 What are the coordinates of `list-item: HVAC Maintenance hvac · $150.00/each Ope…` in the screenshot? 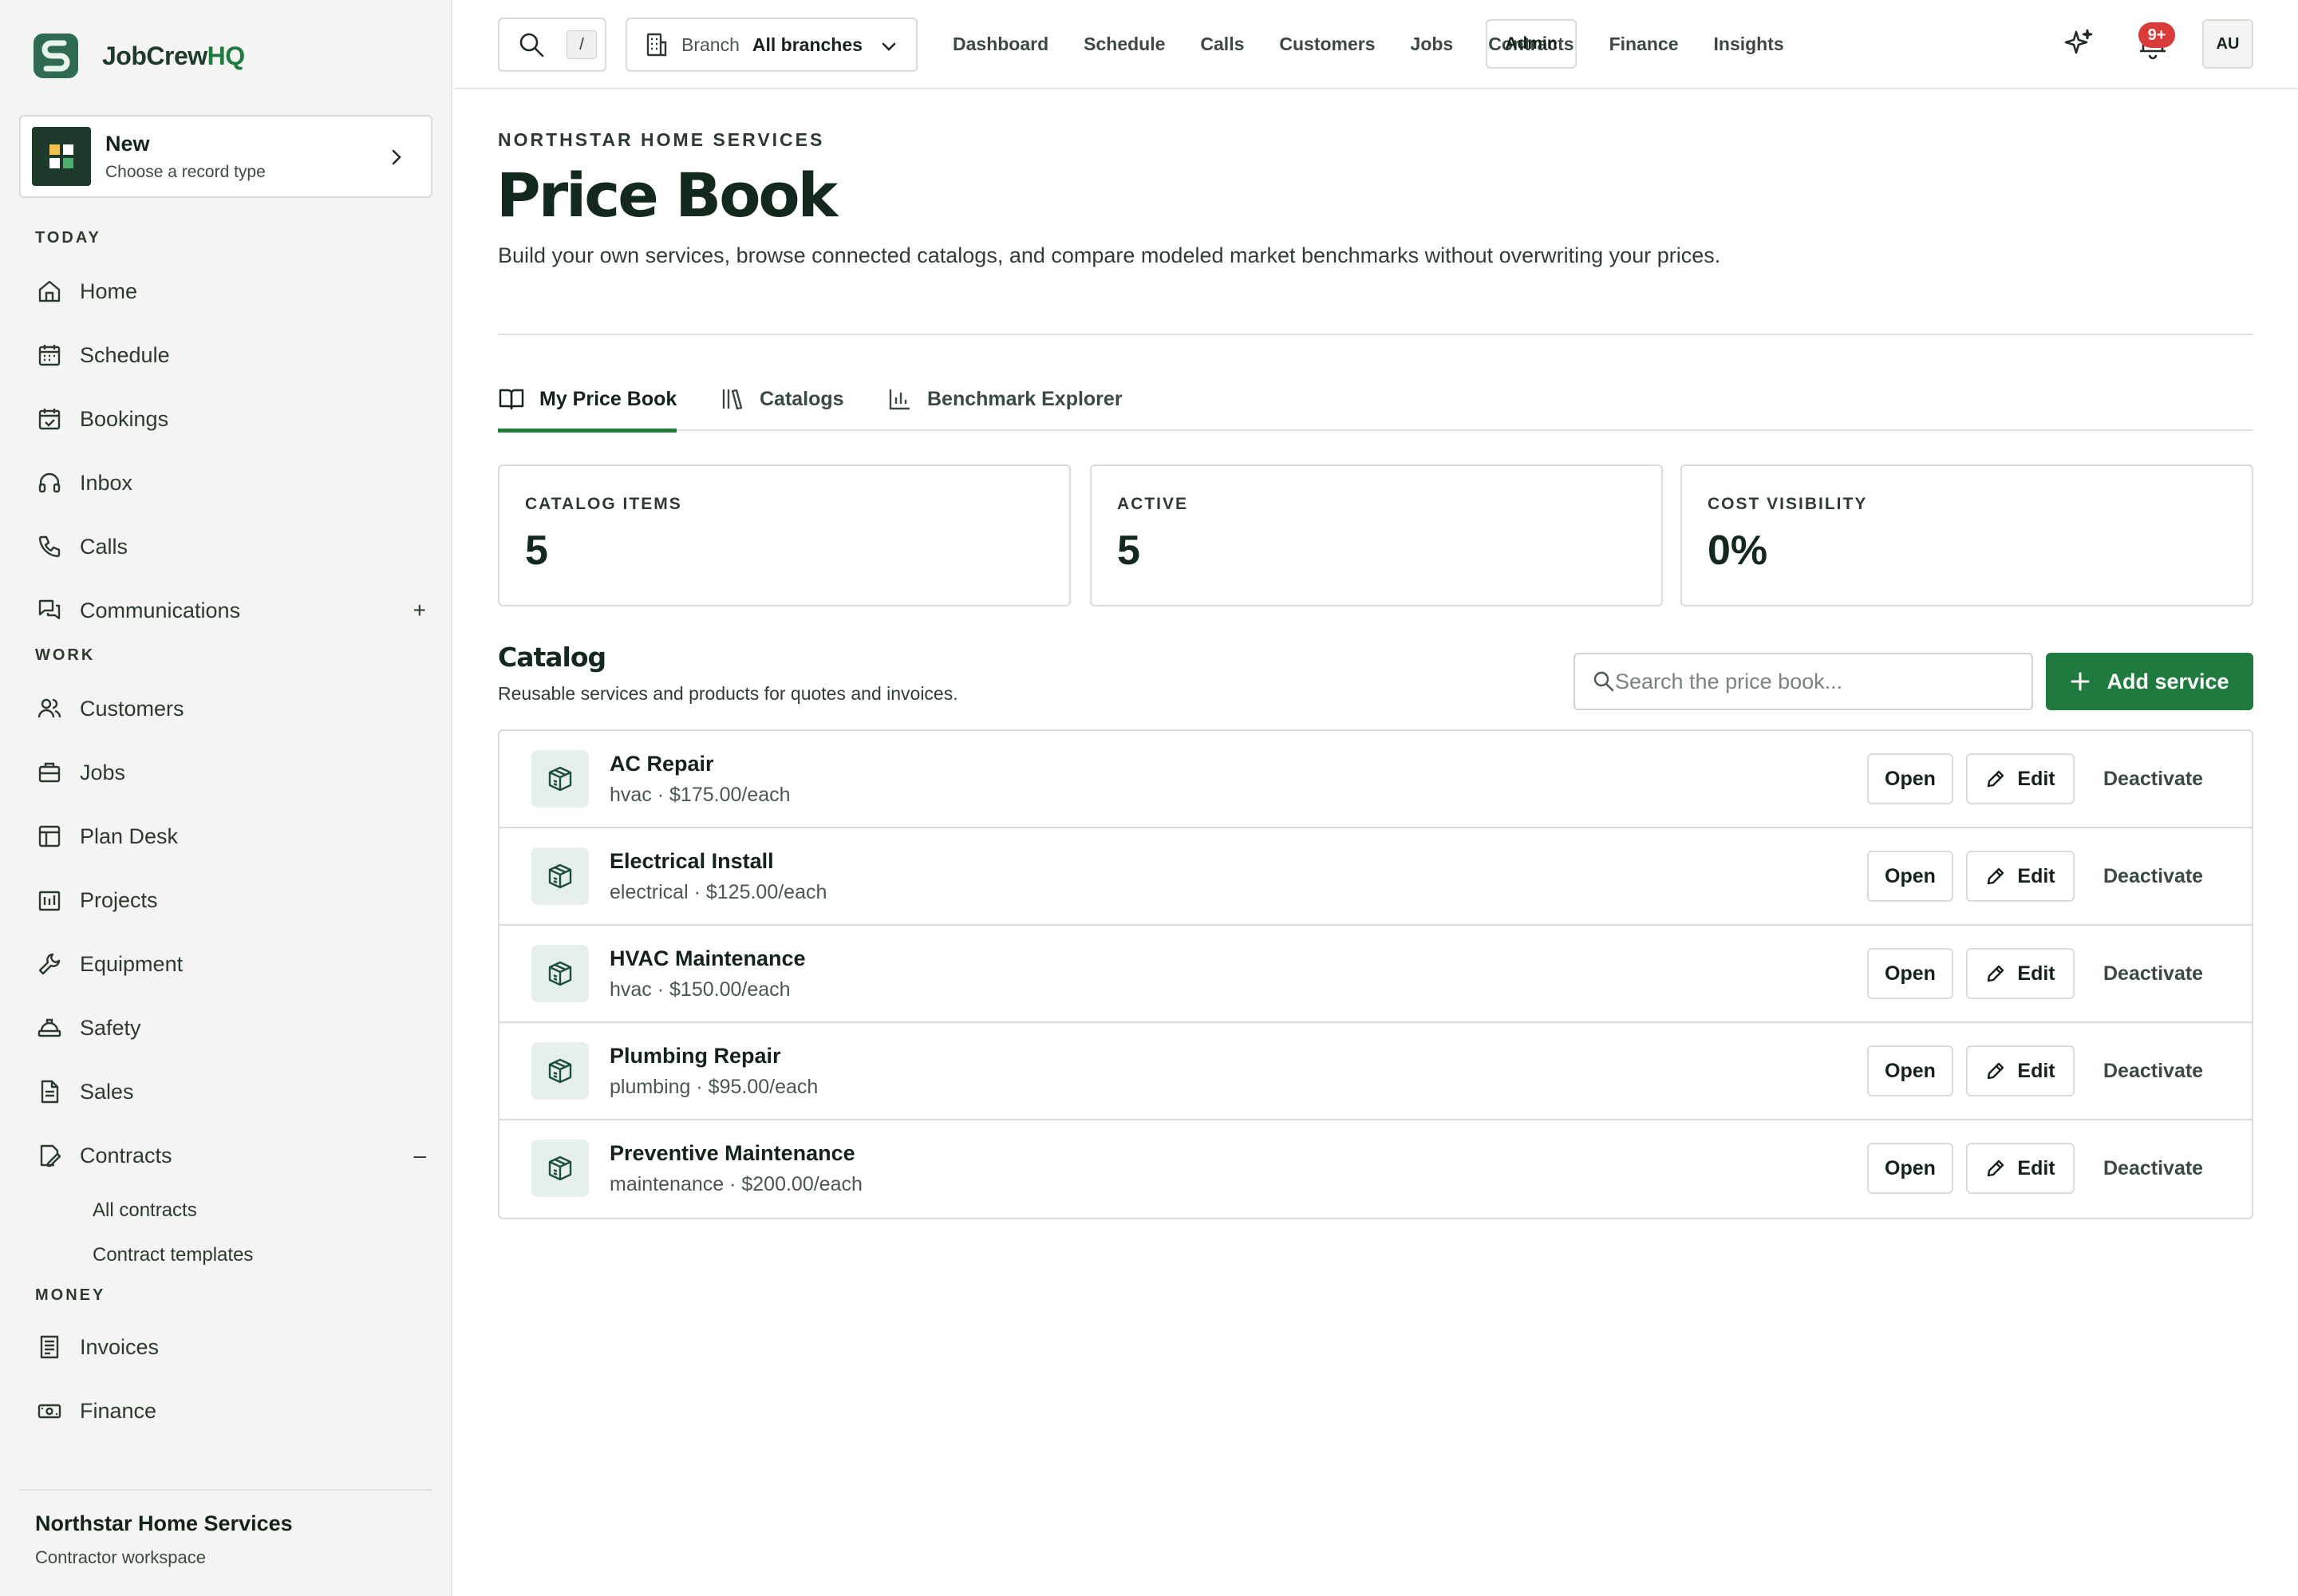 It's located at (1375, 974).